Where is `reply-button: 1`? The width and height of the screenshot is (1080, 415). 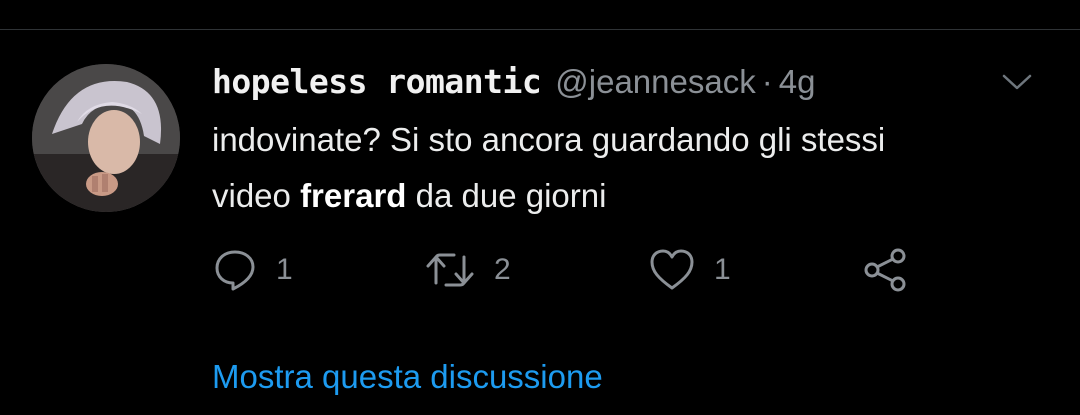 reply-button: 1 is located at coordinates (252, 270).